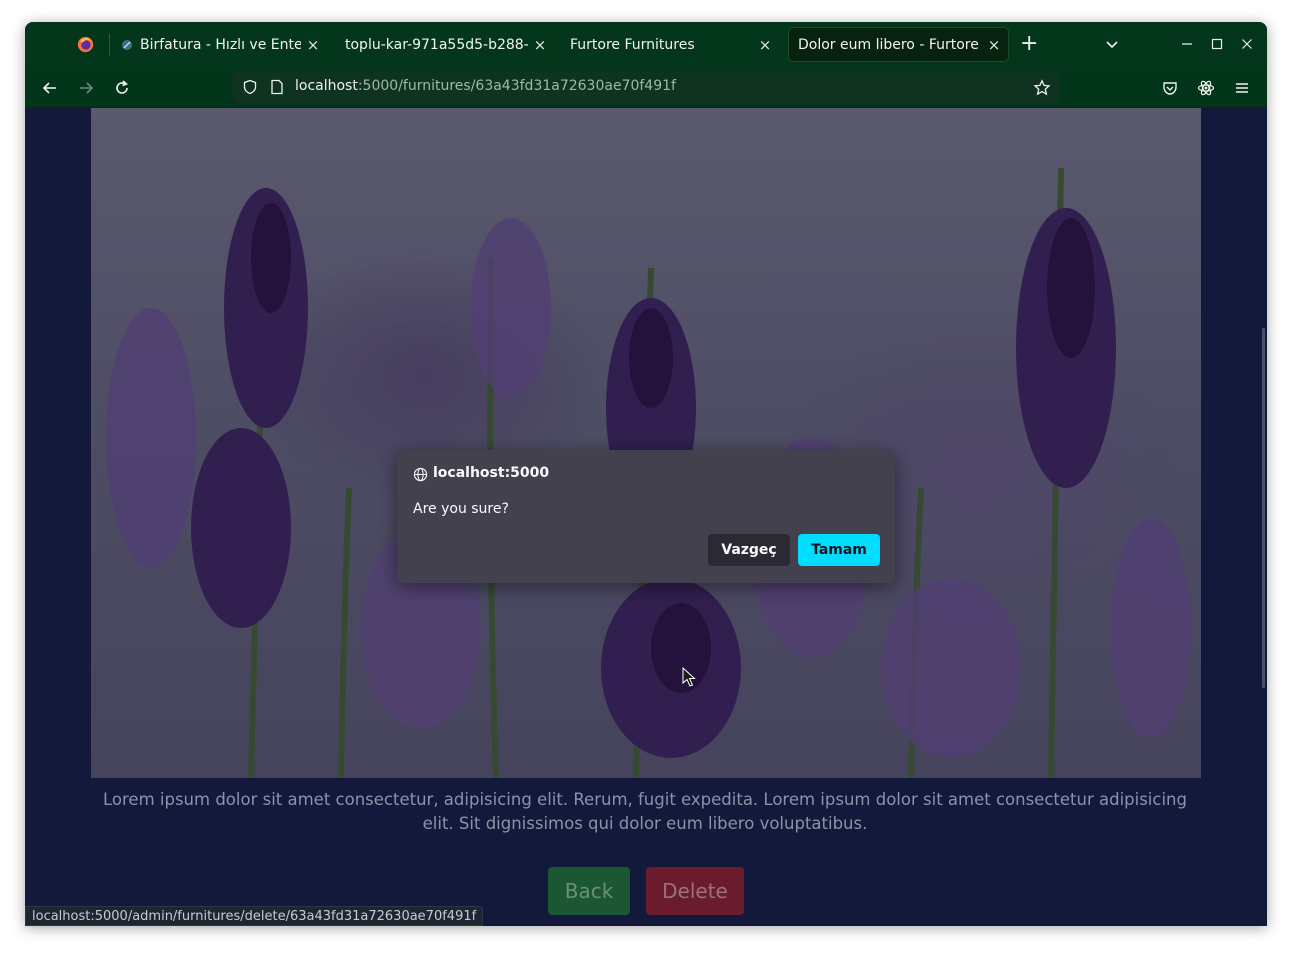 This screenshot has height=954, width=1292. Describe the element at coordinates (632, 44) in the screenshot. I see `tab-label: Furtore Furnitures` at that location.